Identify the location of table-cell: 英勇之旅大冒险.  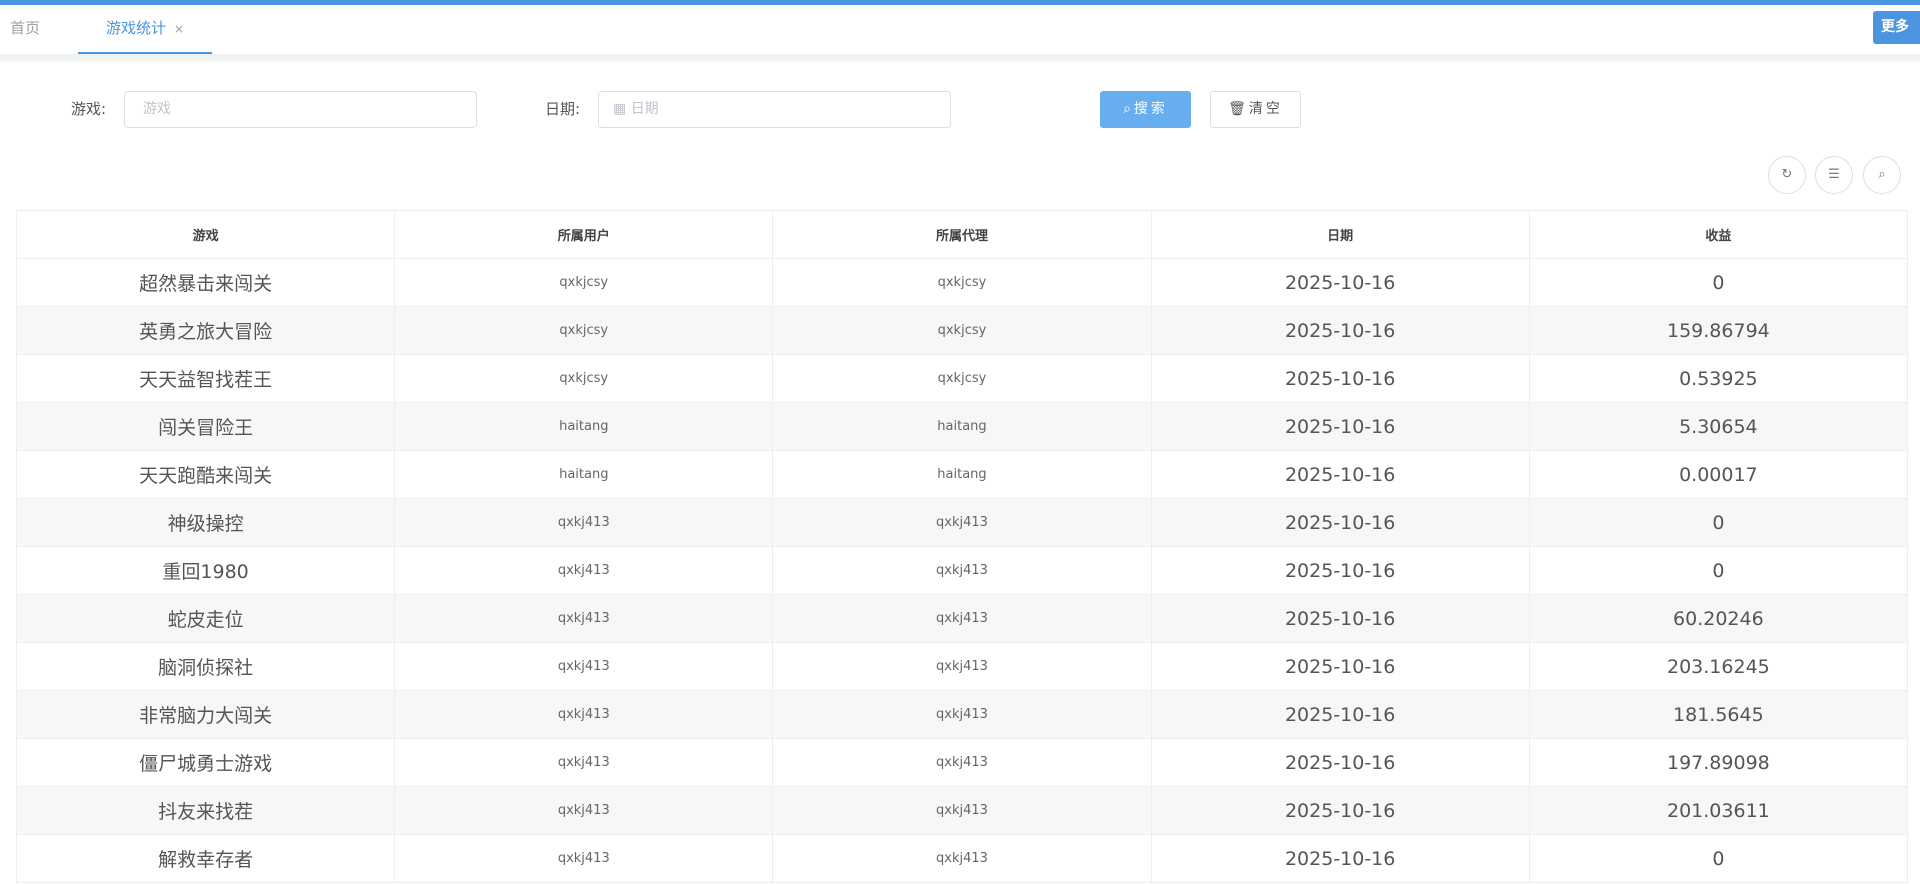
(205, 330).